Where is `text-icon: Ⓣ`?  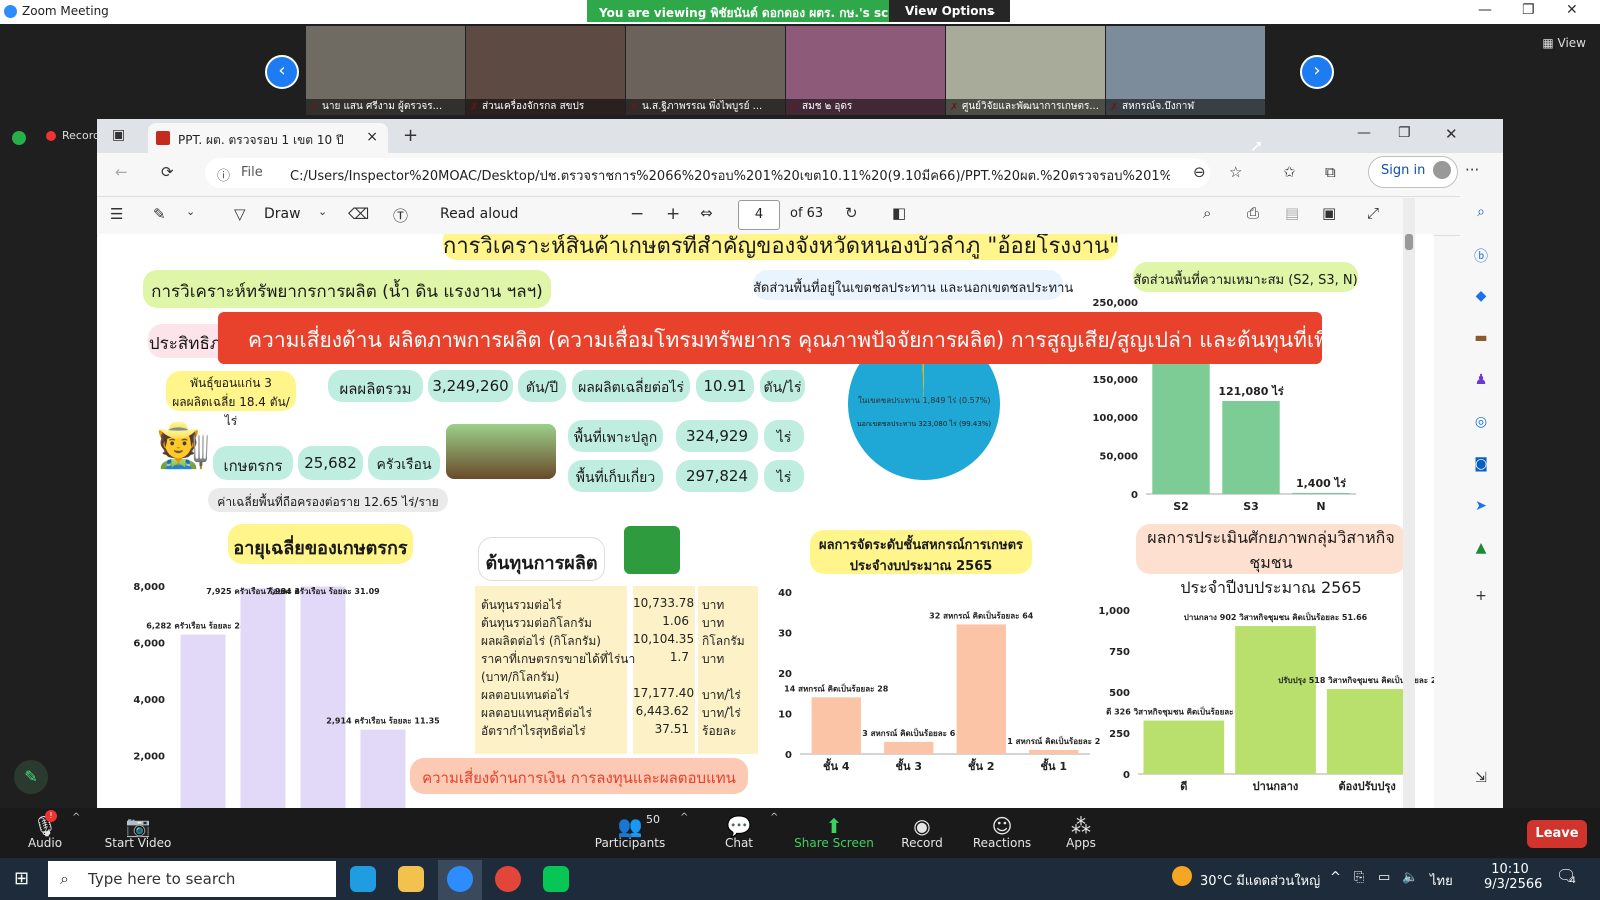
text-icon: Ⓣ is located at coordinates (400, 215).